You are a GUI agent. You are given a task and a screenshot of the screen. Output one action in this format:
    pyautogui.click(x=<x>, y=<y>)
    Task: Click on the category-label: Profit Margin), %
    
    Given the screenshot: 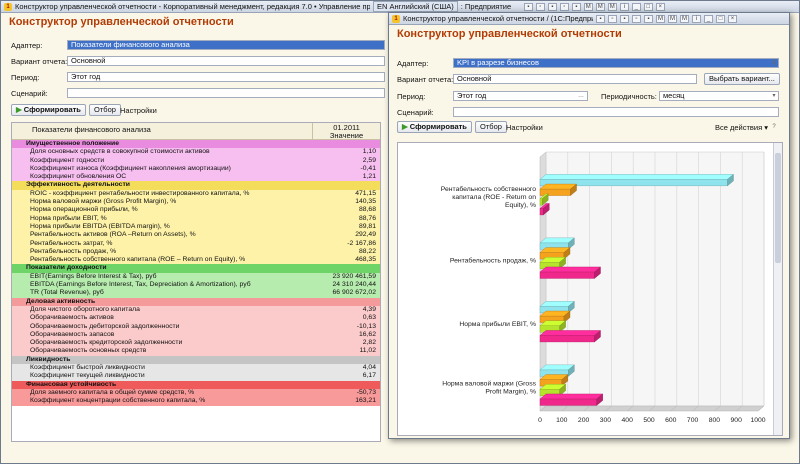 What is the action you would take?
    pyautogui.click(x=510, y=391)
    